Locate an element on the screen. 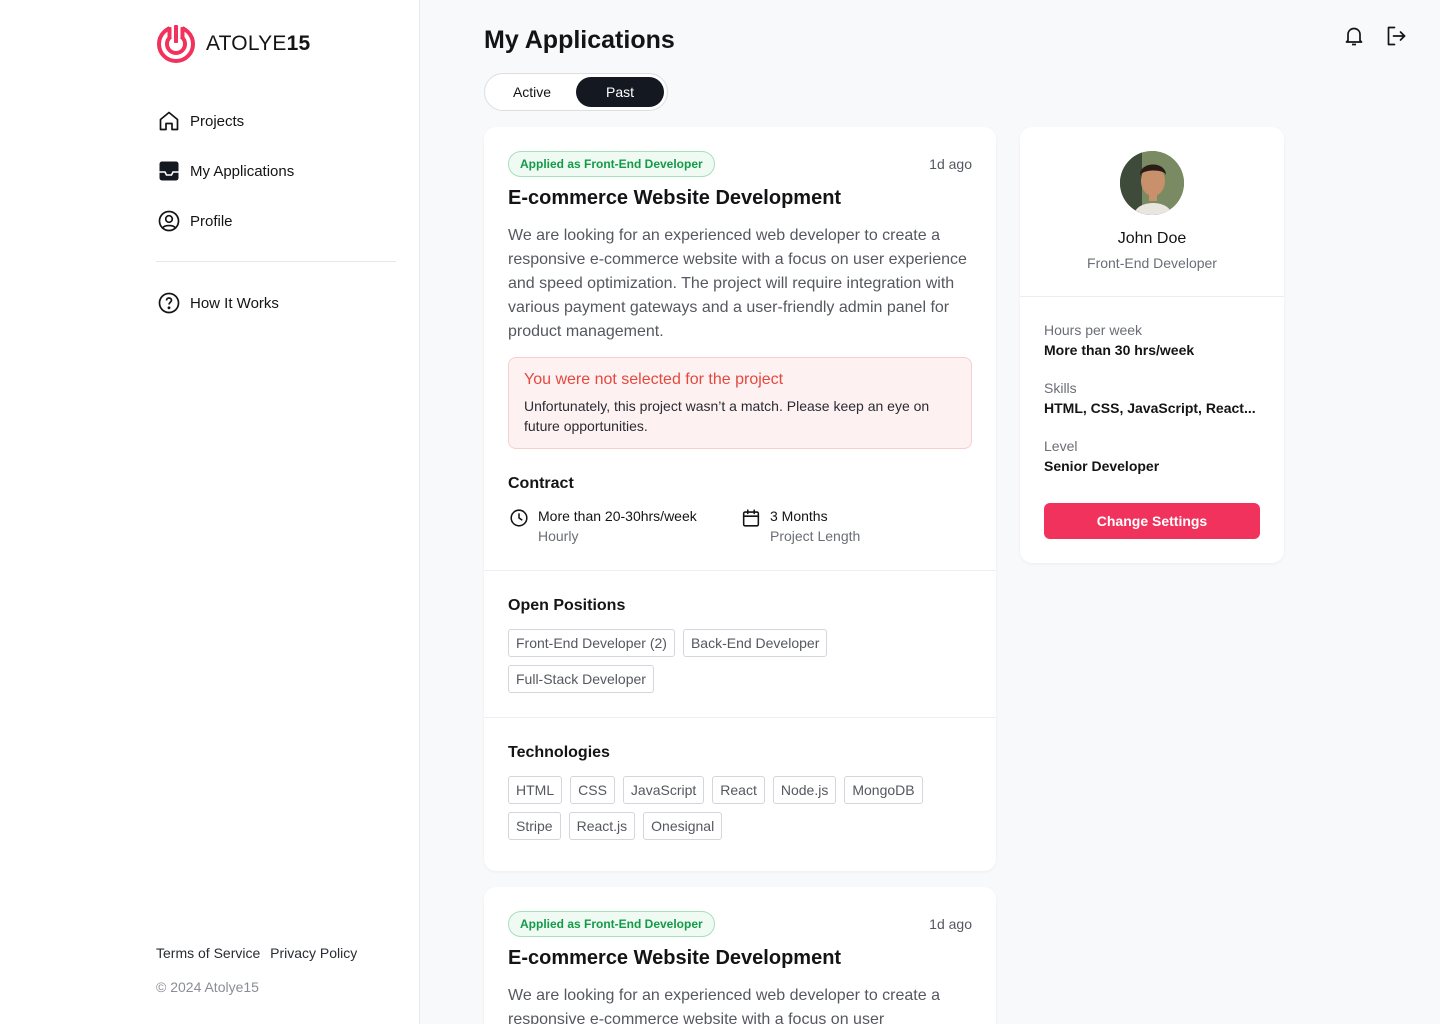 This screenshot has width=1440, height=1024. position-tag: Full-Stack Developer is located at coordinates (581, 679).